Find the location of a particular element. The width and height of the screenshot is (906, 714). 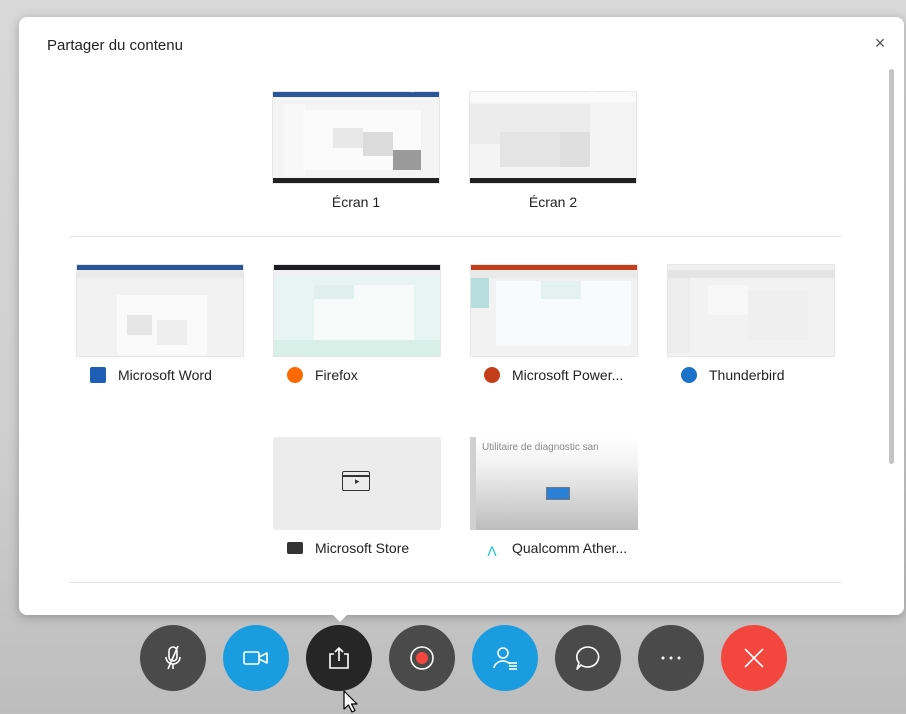

record-button is located at coordinates (422, 658).